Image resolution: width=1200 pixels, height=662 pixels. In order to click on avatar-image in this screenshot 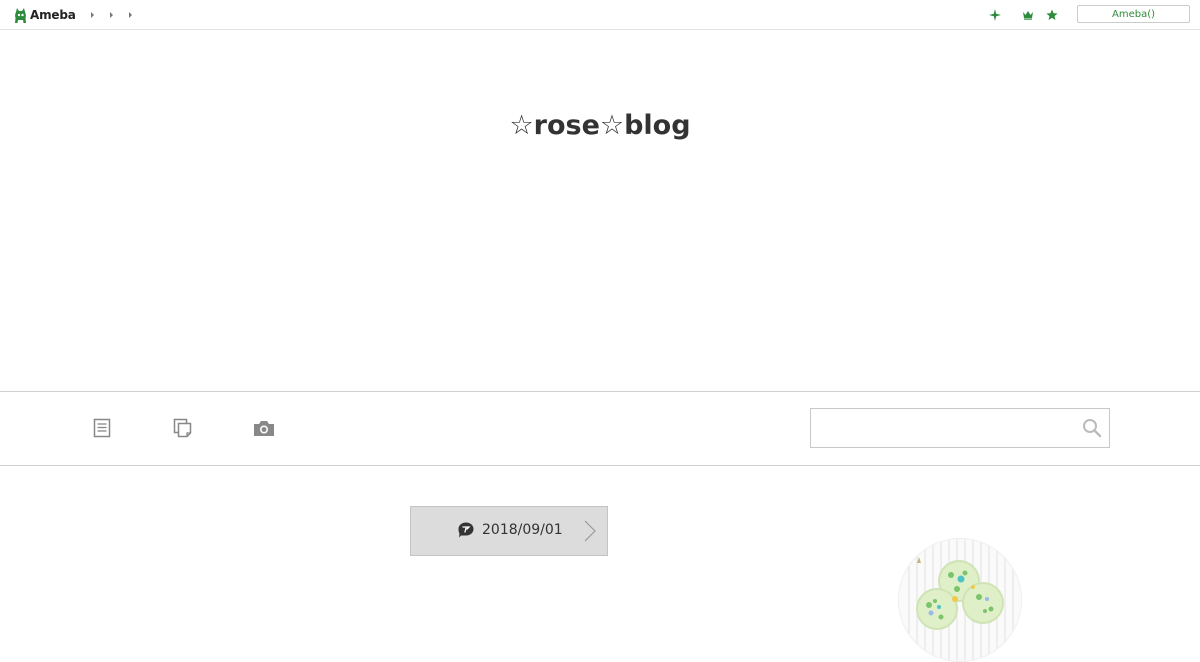, I will do `click(960, 600)`.